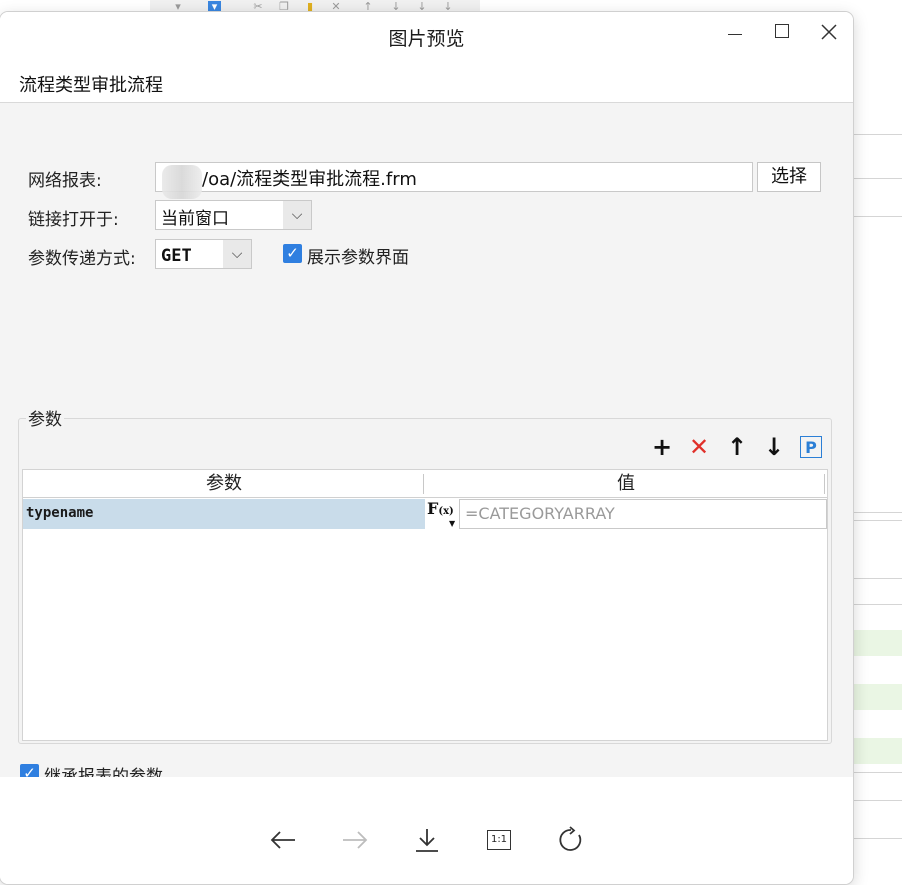 This screenshot has width=902, height=885. What do you see at coordinates (103, 772) in the screenshot?
I see `inherit-params-label: 继承报表的参数` at bounding box center [103, 772].